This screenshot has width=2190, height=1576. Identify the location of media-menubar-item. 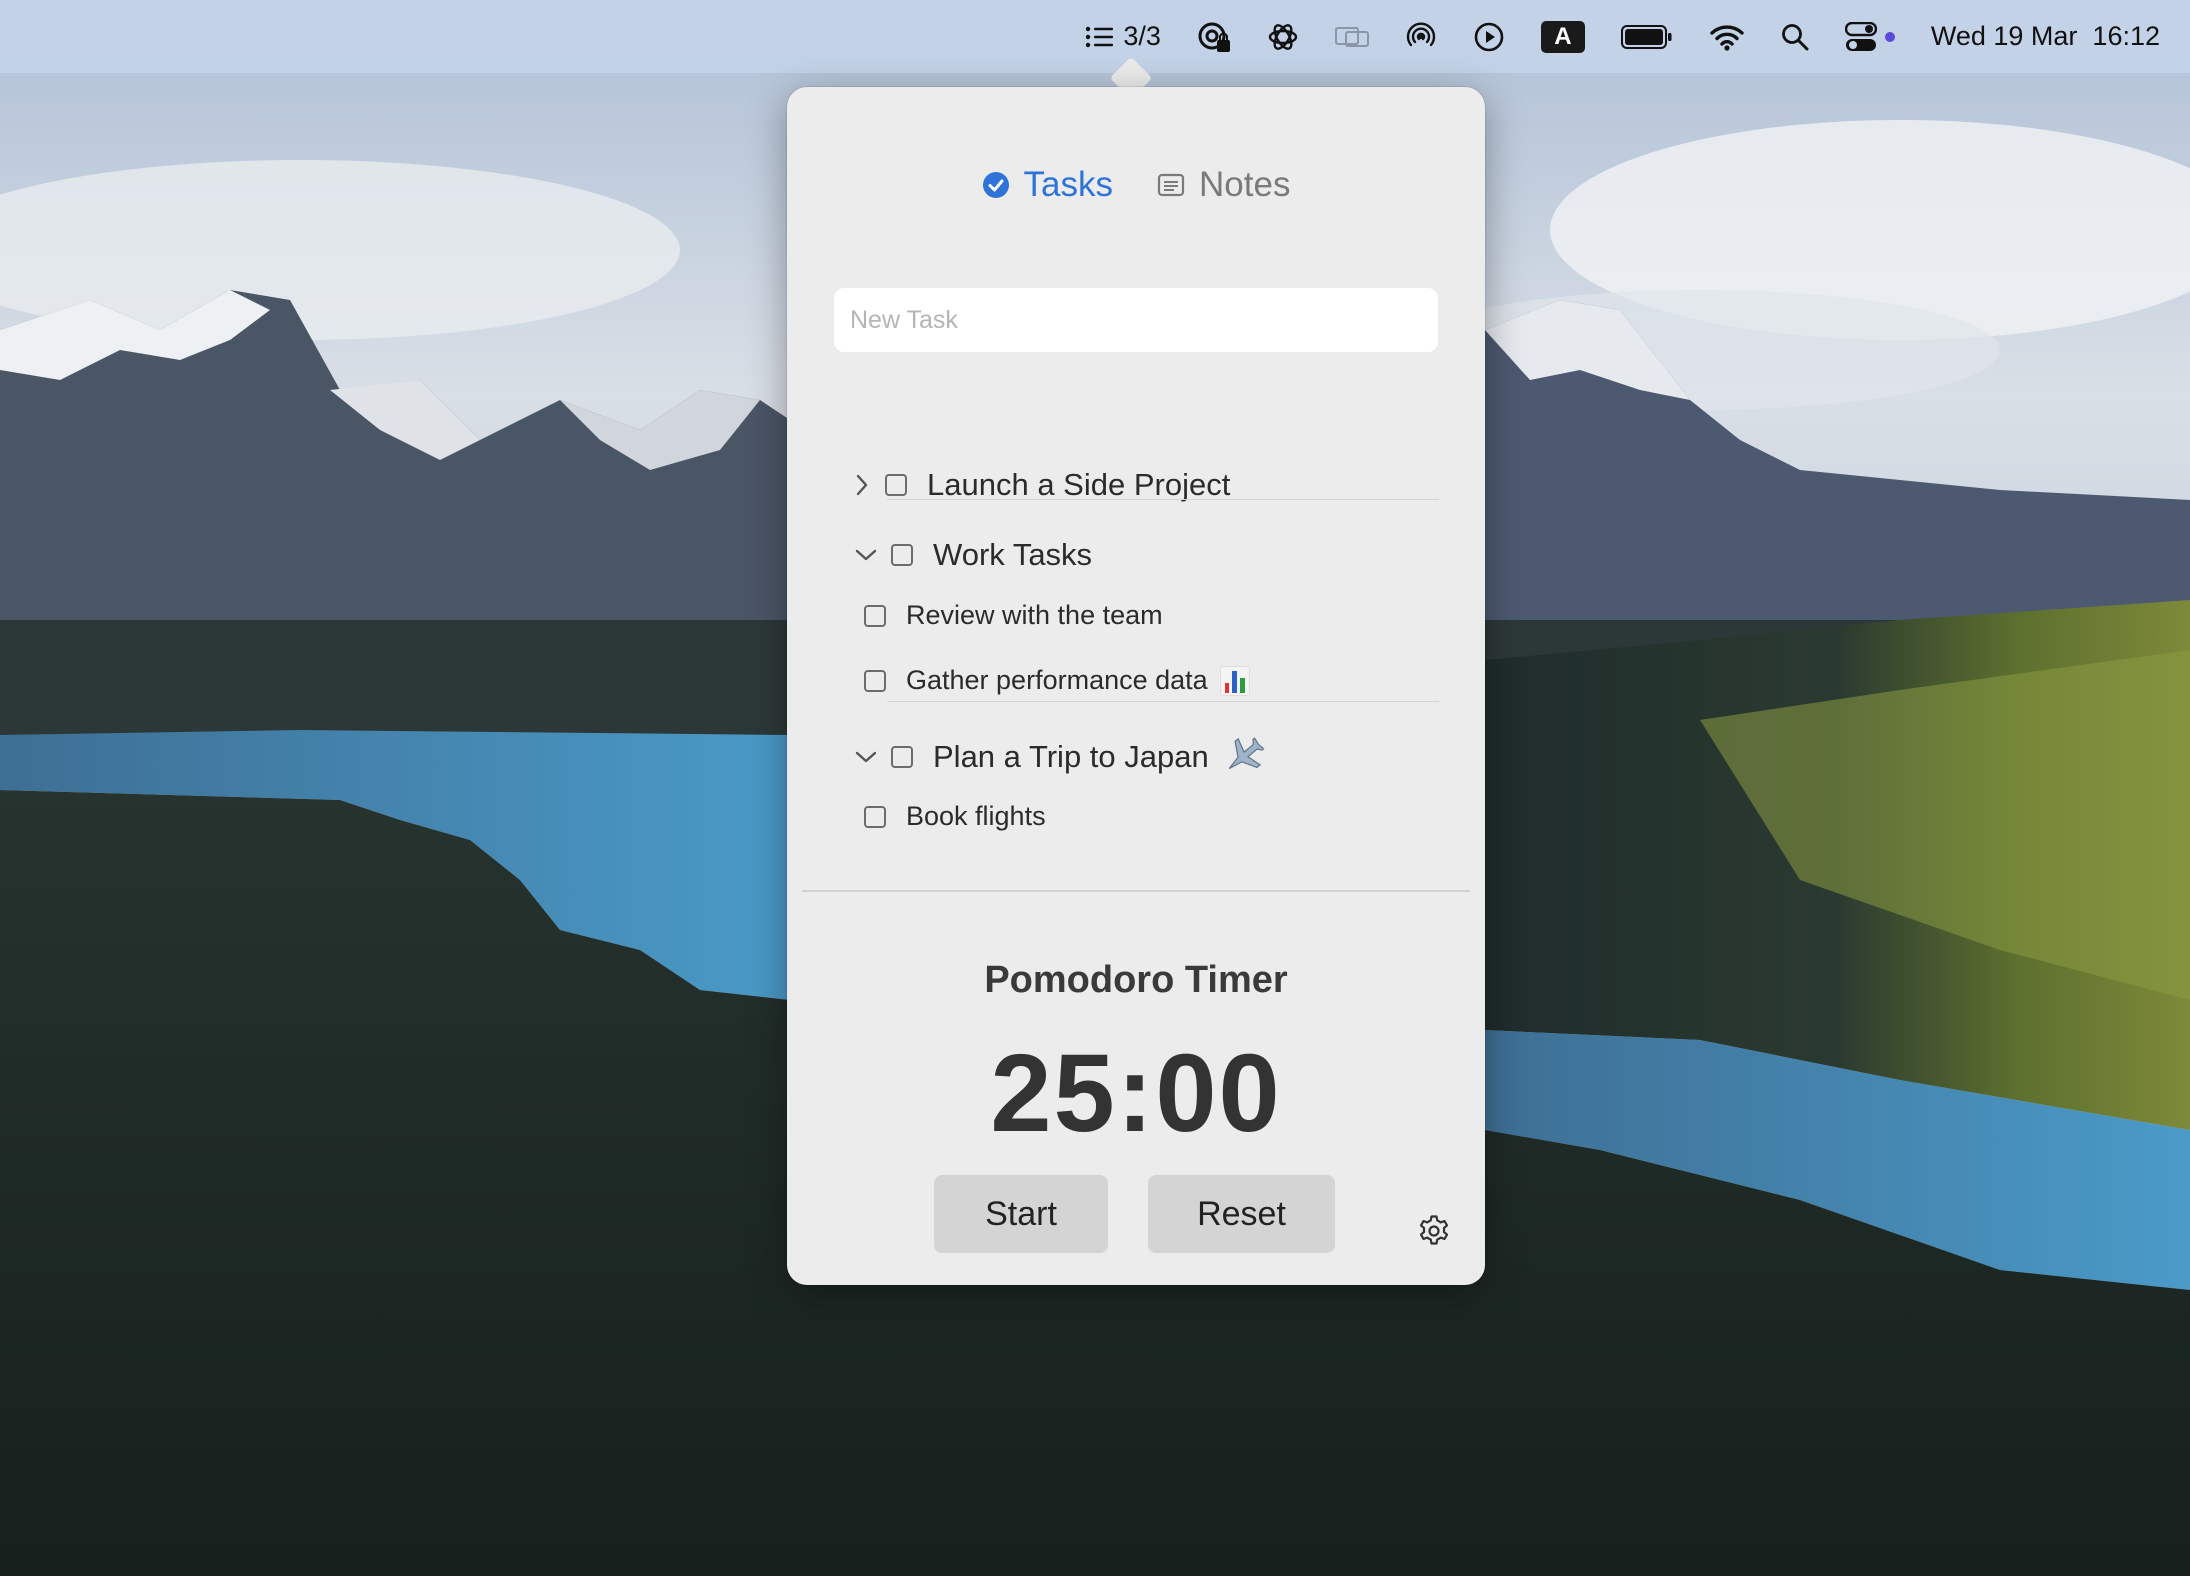
(1489, 36).